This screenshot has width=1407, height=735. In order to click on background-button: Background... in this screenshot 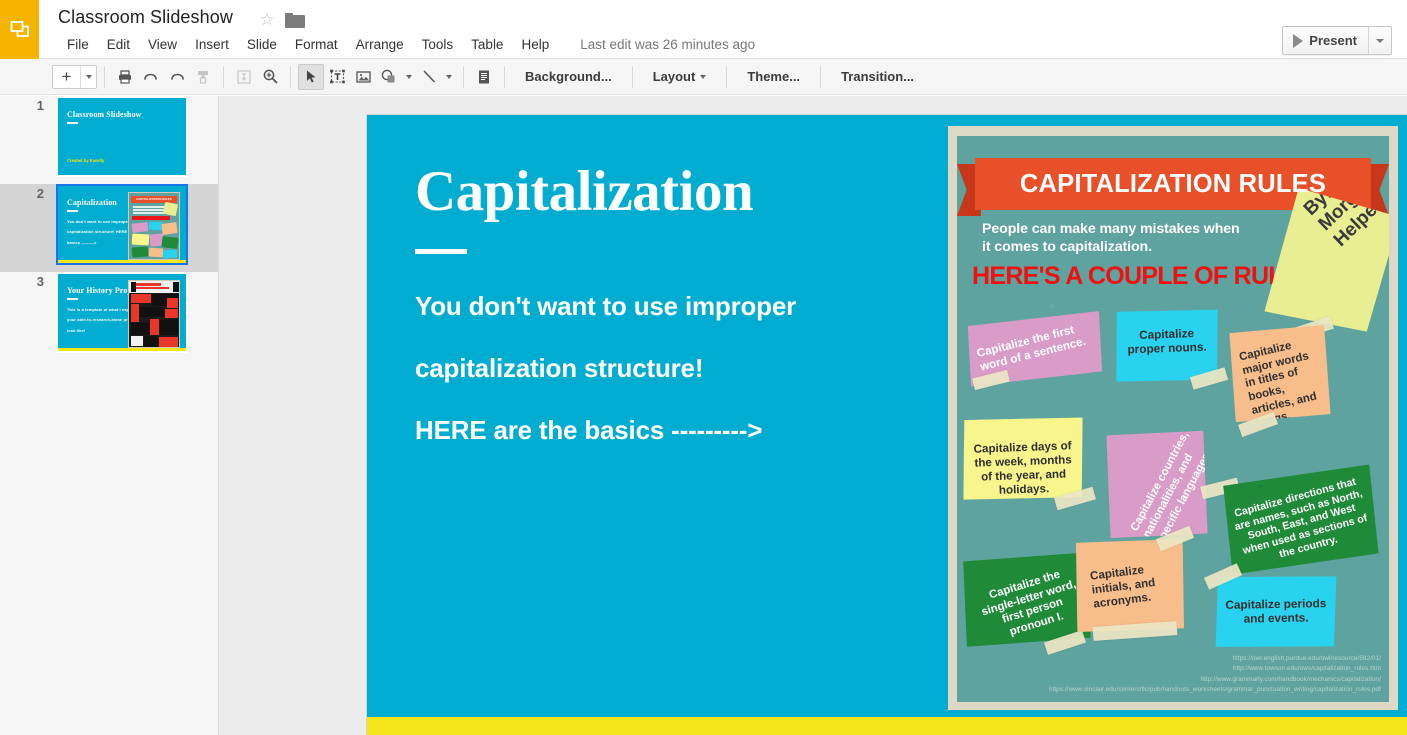, I will do `click(568, 77)`.